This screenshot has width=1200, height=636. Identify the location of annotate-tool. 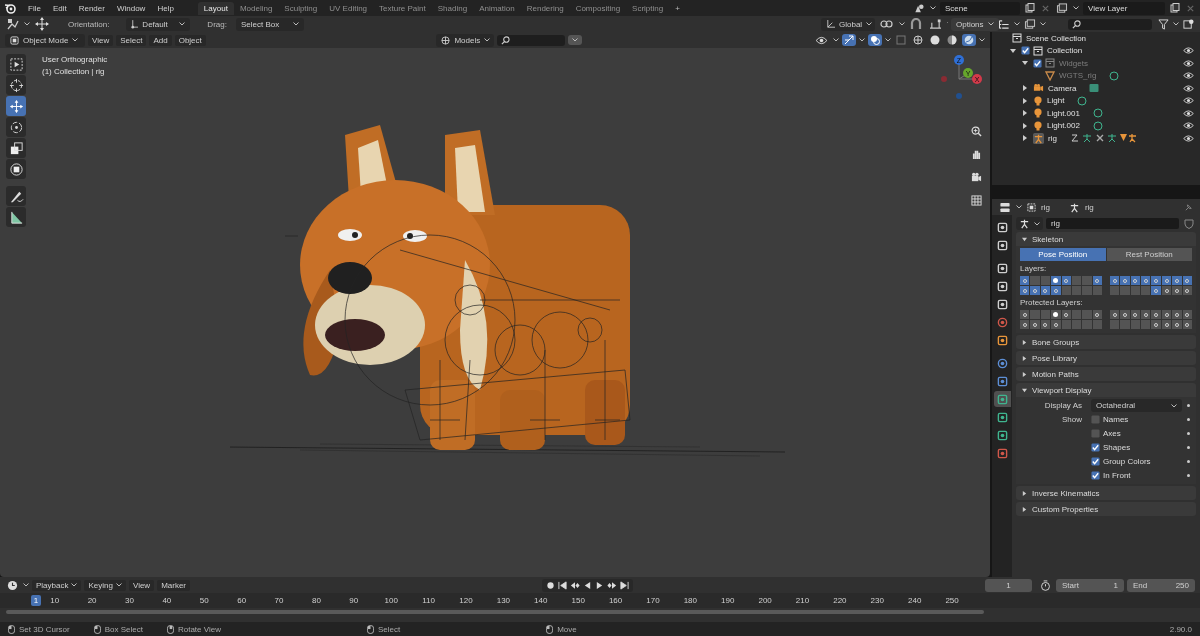
(16, 196).